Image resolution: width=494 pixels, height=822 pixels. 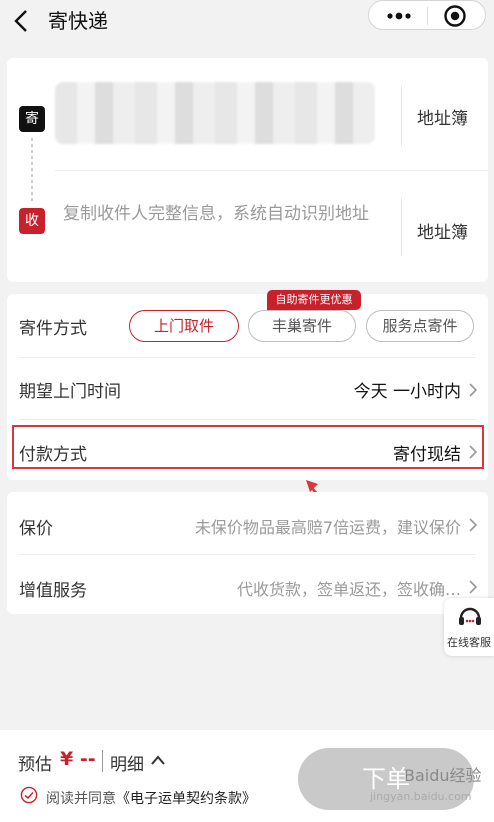 I want to click on sender-badge: 寄, so click(x=32, y=119).